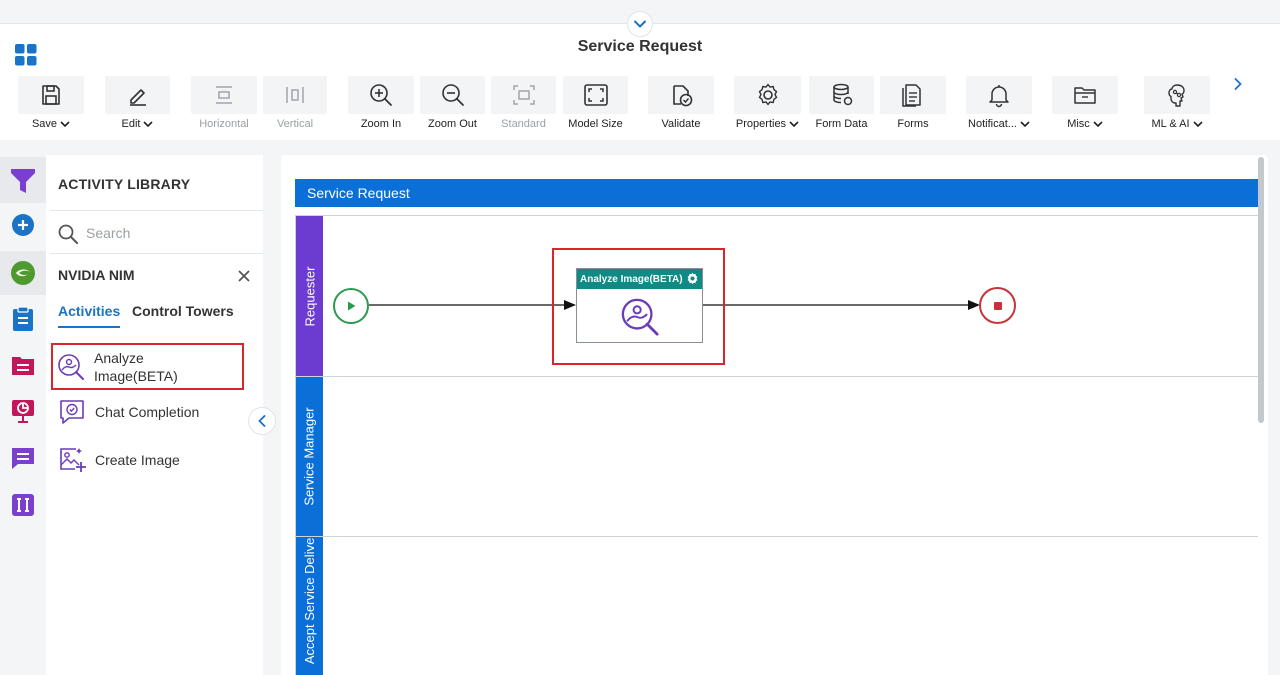  What do you see at coordinates (841, 124) in the screenshot?
I see `form-data-label: Form Data` at bounding box center [841, 124].